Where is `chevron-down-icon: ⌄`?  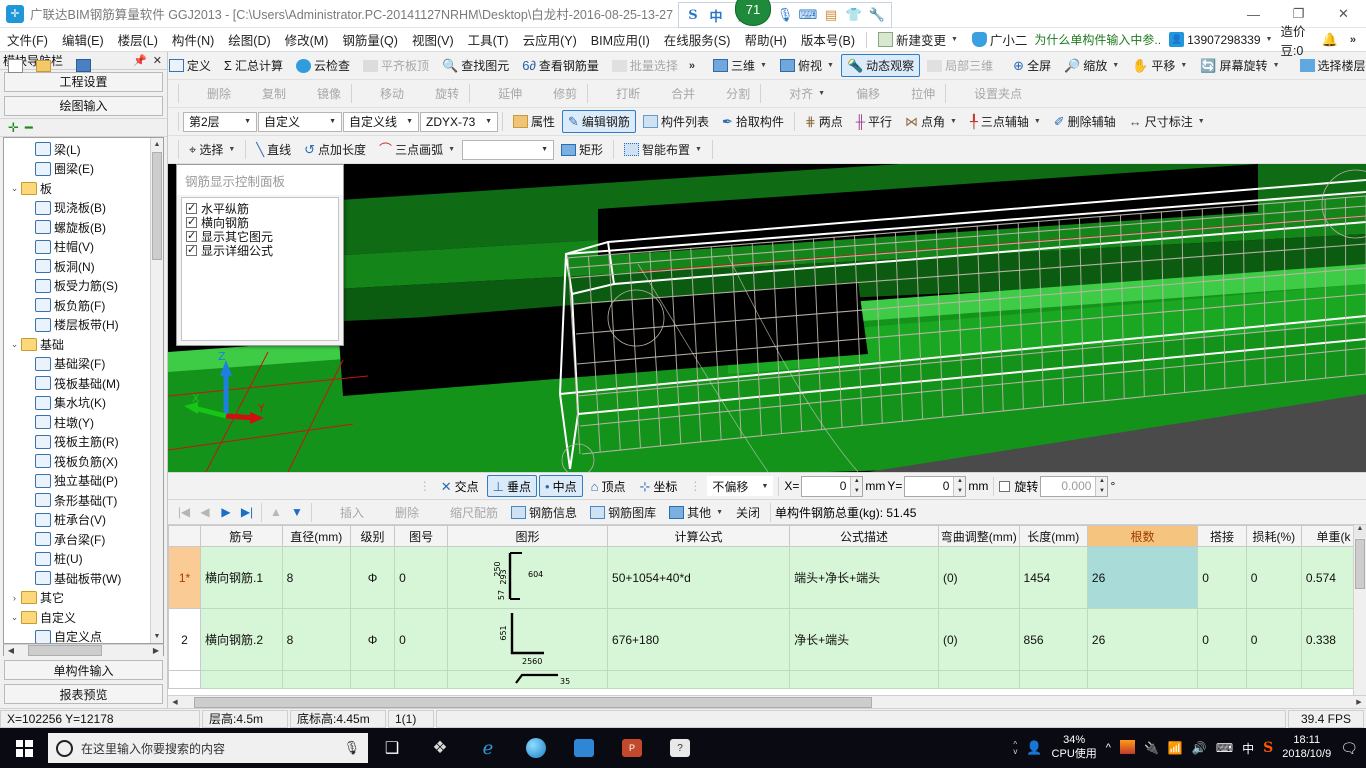 chevron-down-icon: ⌄ is located at coordinates (14, 188).